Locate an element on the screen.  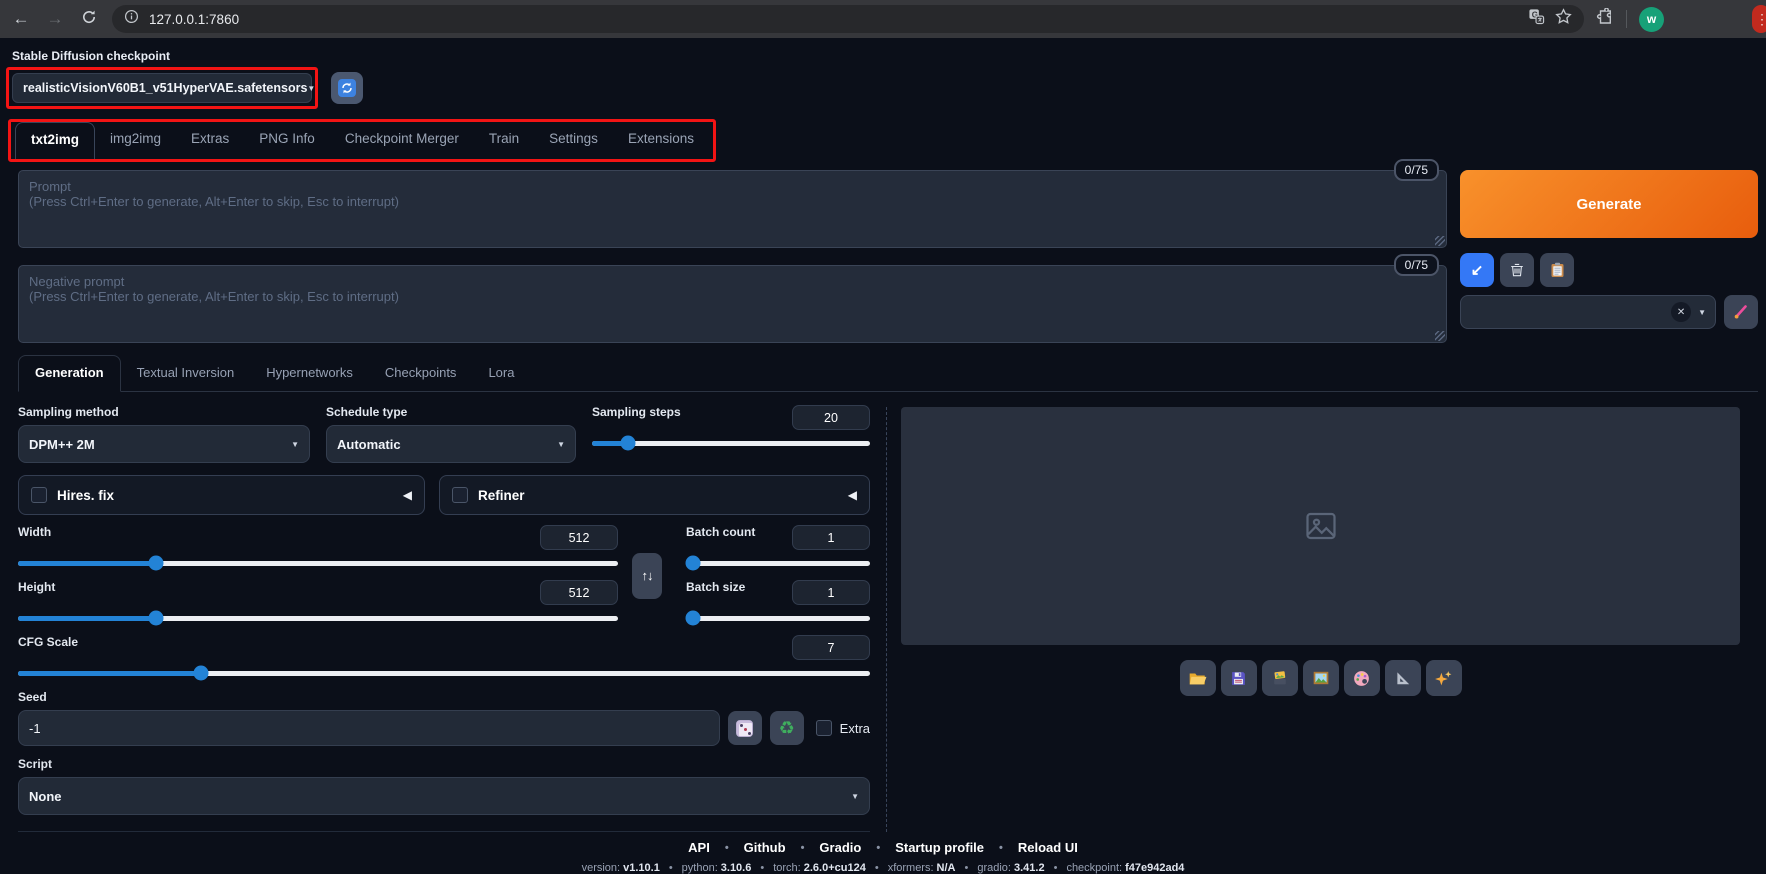
subtab-textual-inversion: Textual Inversion is located at coordinates (186, 373).